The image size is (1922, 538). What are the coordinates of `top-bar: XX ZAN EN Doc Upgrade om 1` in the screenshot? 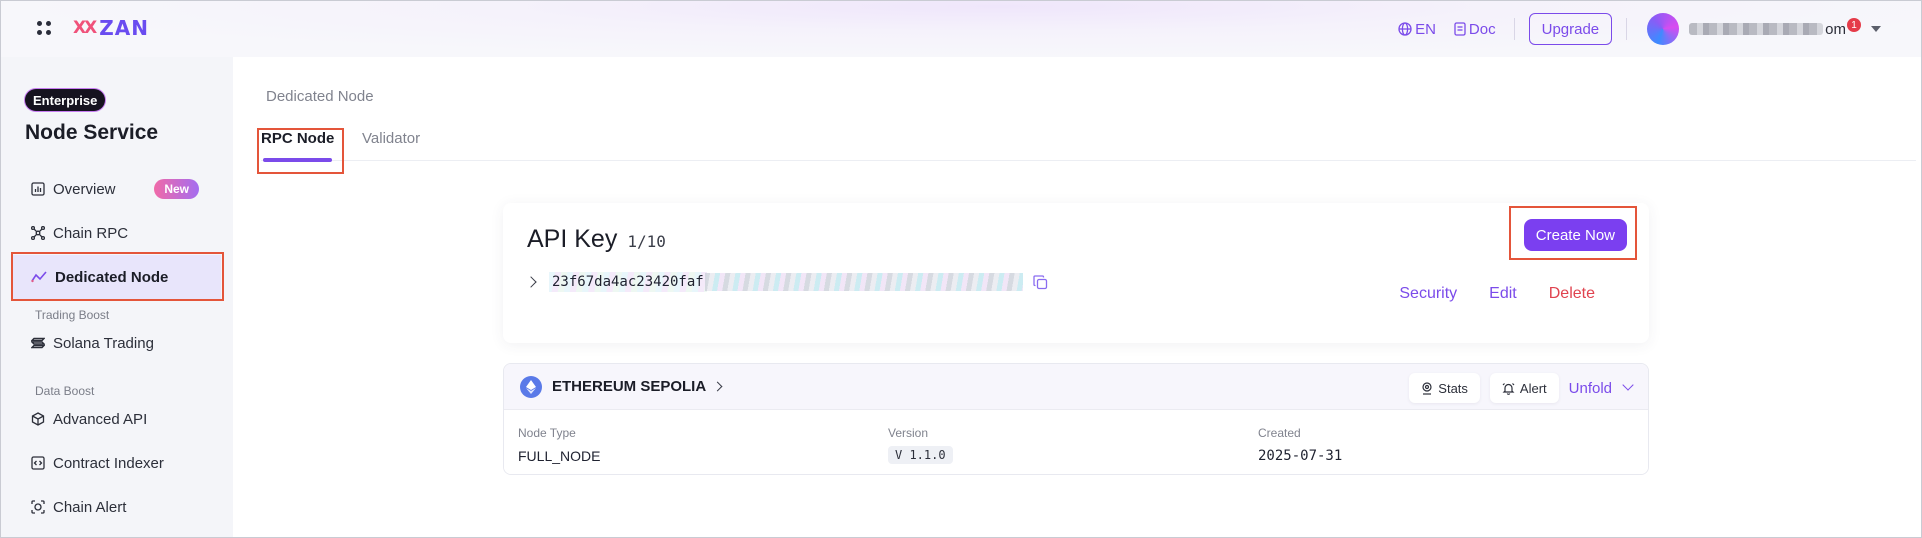 It's located at (961, 29).